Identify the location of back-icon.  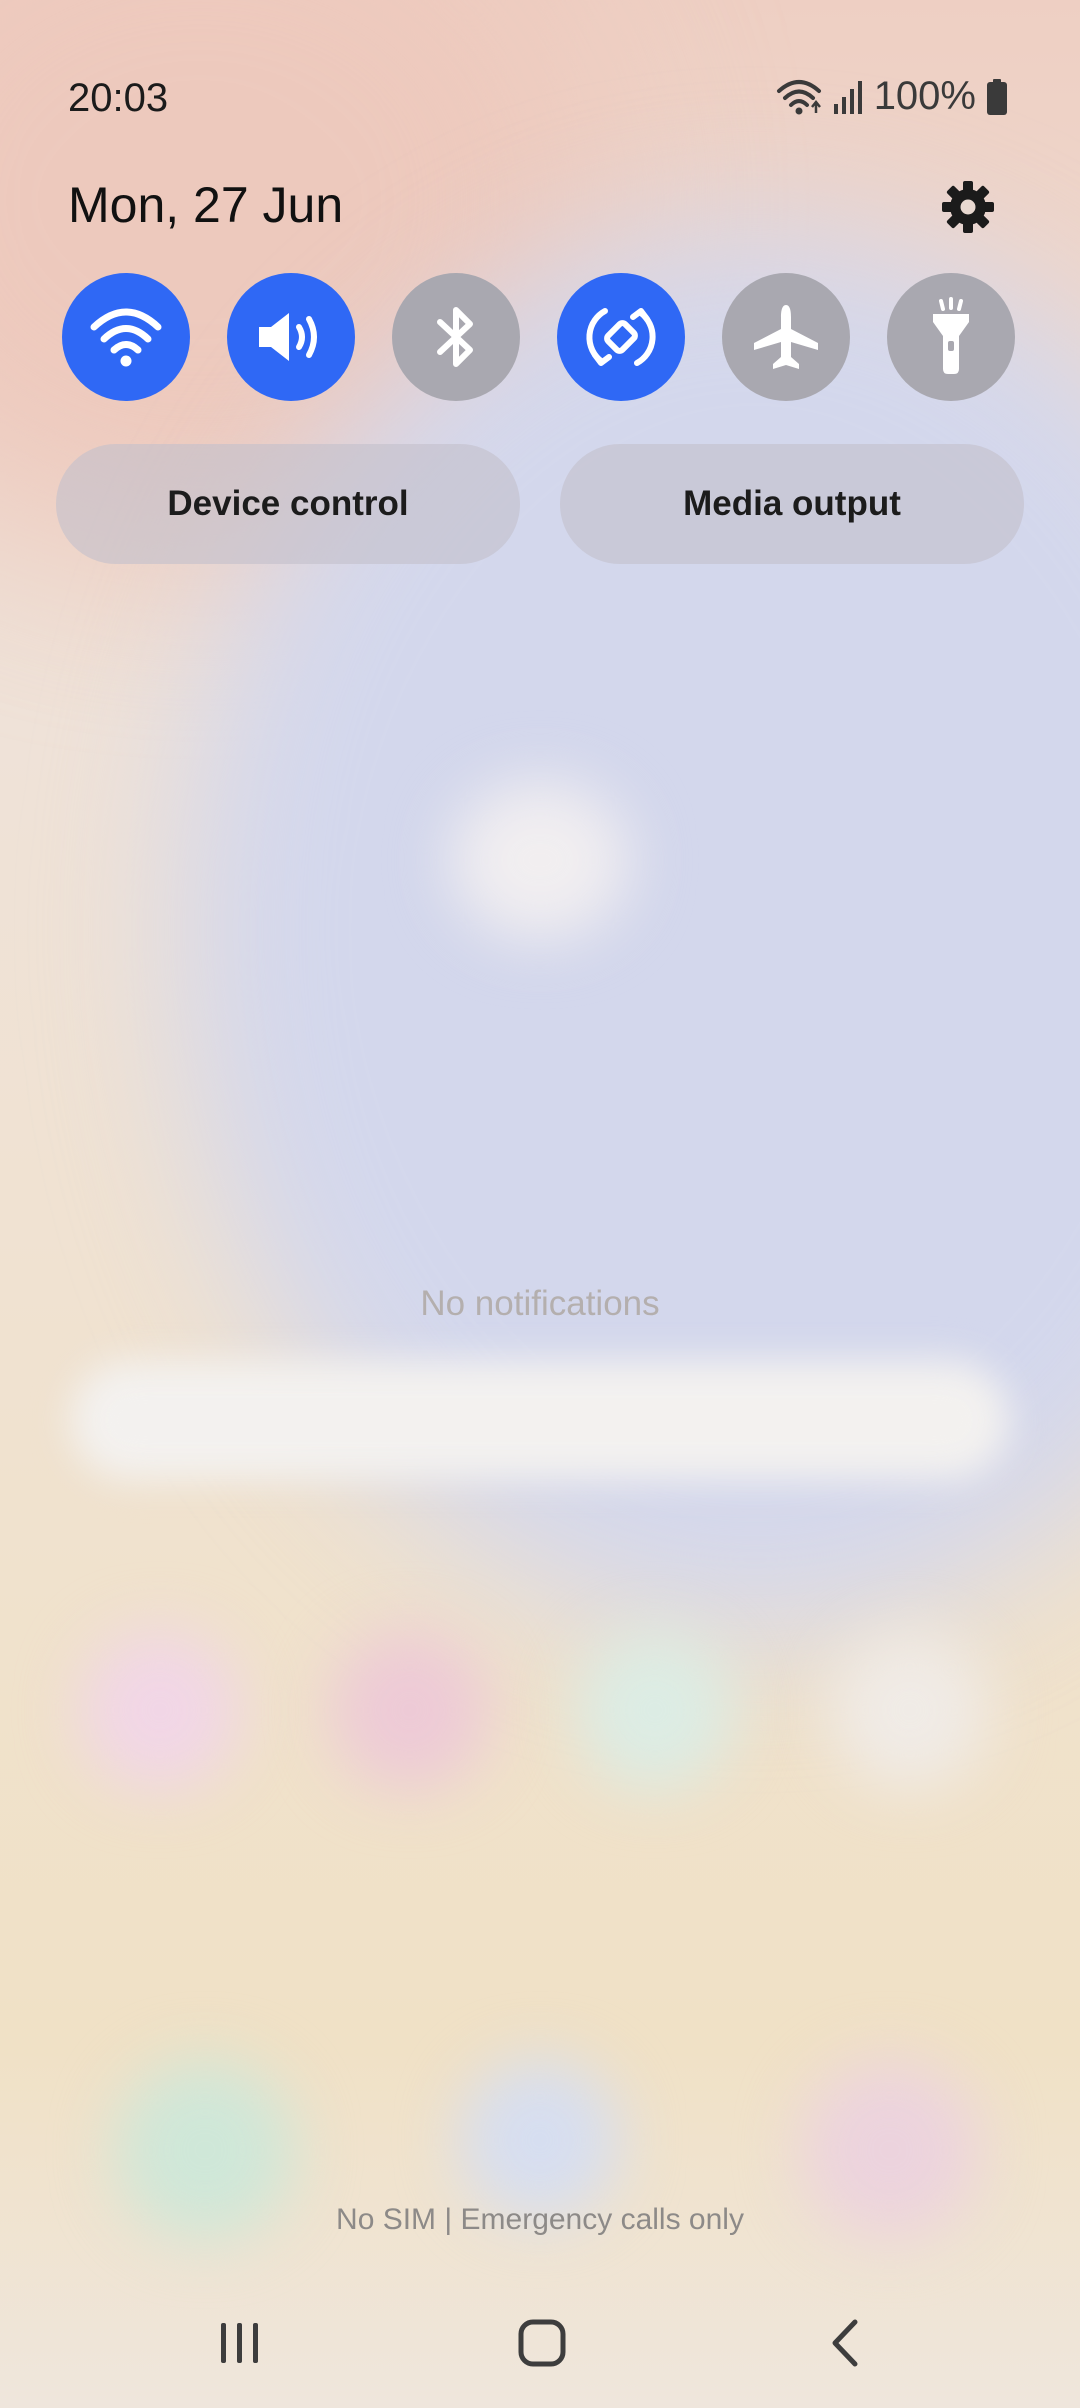
(845, 2343).